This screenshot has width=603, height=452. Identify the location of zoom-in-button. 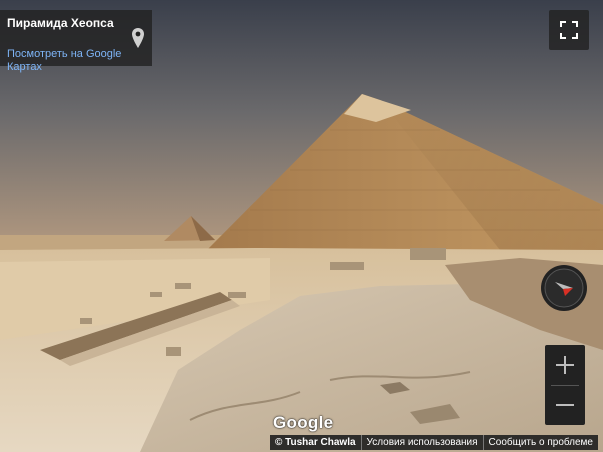
(565, 365).